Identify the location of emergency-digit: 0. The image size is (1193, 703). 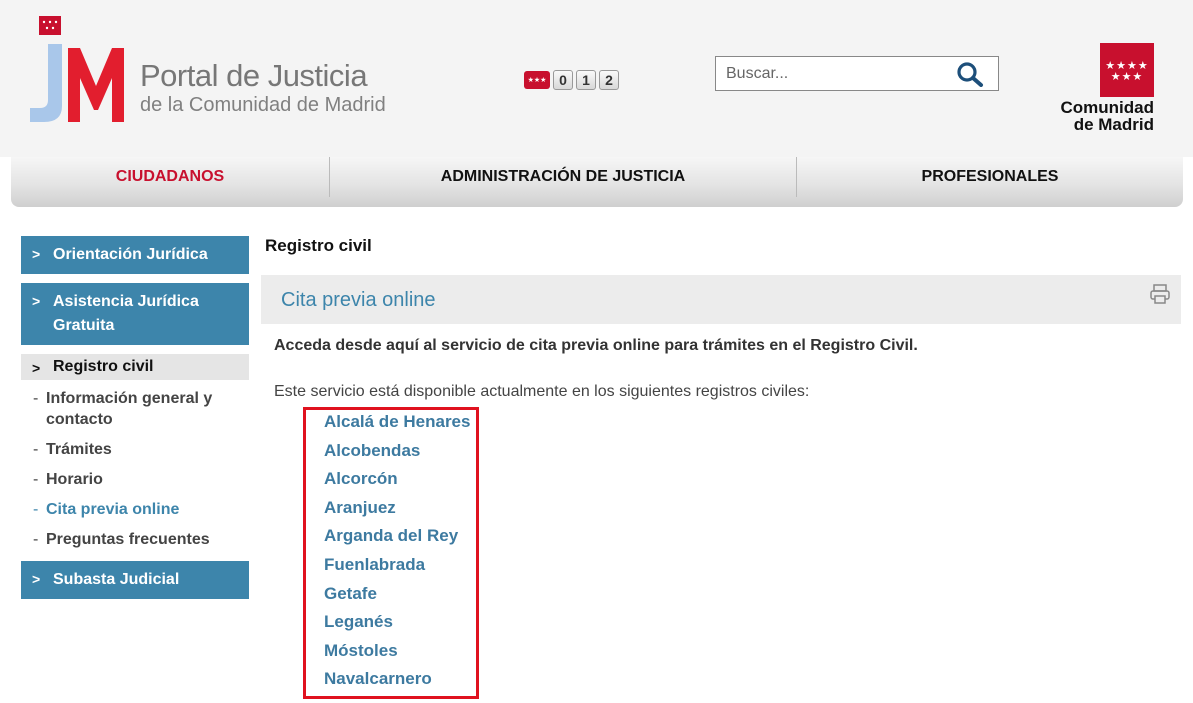
(563, 80).